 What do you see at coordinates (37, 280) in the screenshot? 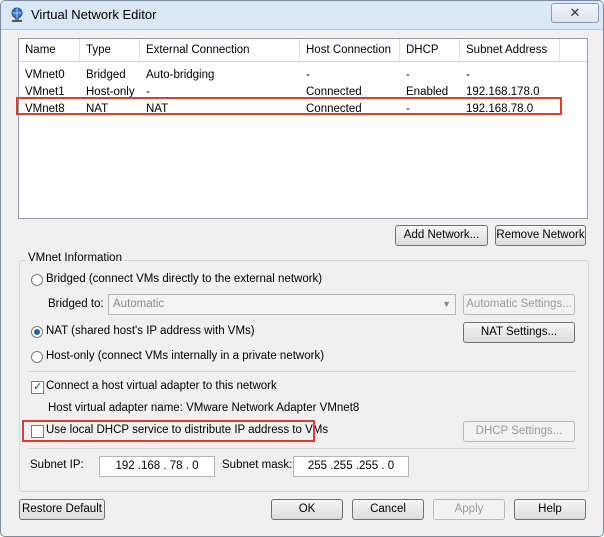
I see `bridged-radio` at bounding box center [37, 280].